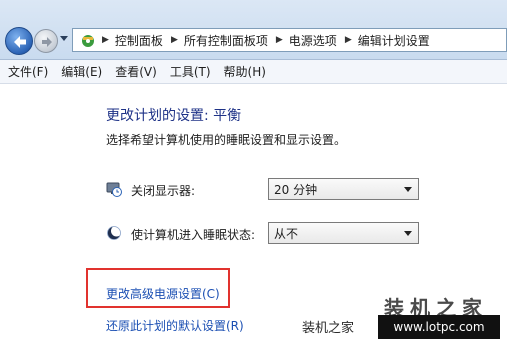  What do you see at coordinates (163, 191) in the screenshot?
I see `display-off-label: 关闭显示器:` at bounding box center [163, 191].